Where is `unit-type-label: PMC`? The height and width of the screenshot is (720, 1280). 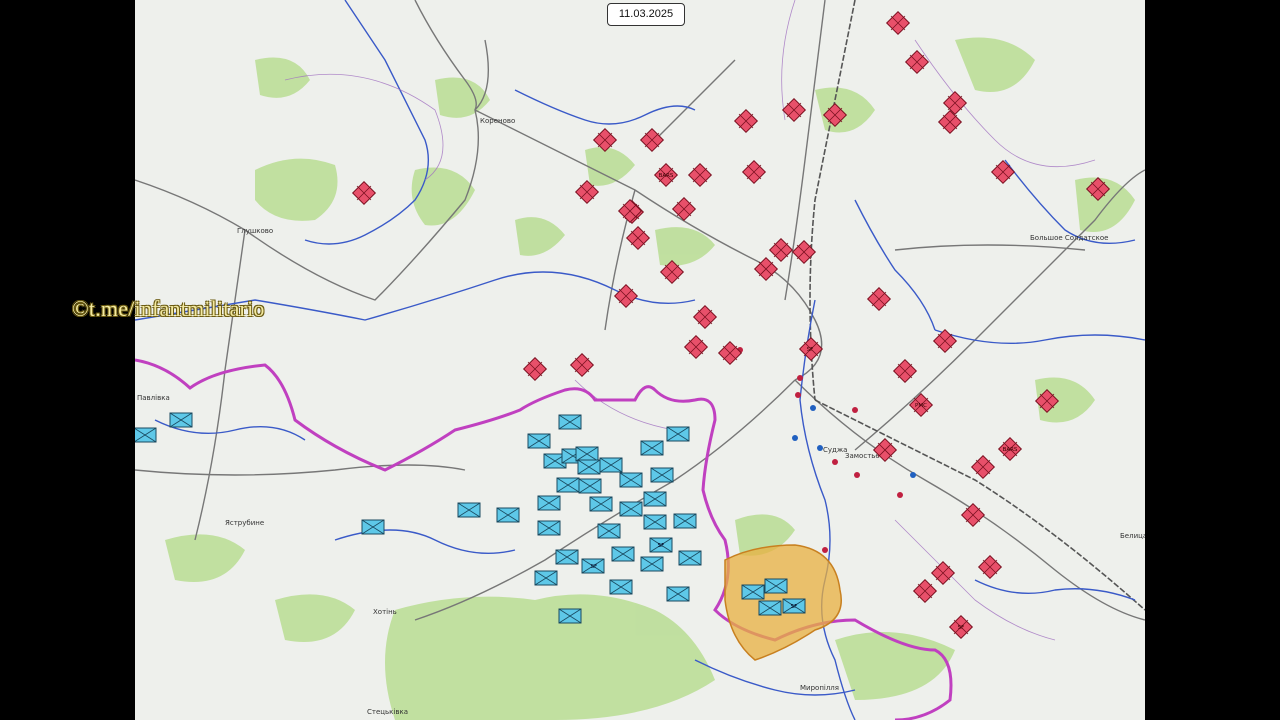 unit-type-label: PMC is located at coordinates (921, 406).